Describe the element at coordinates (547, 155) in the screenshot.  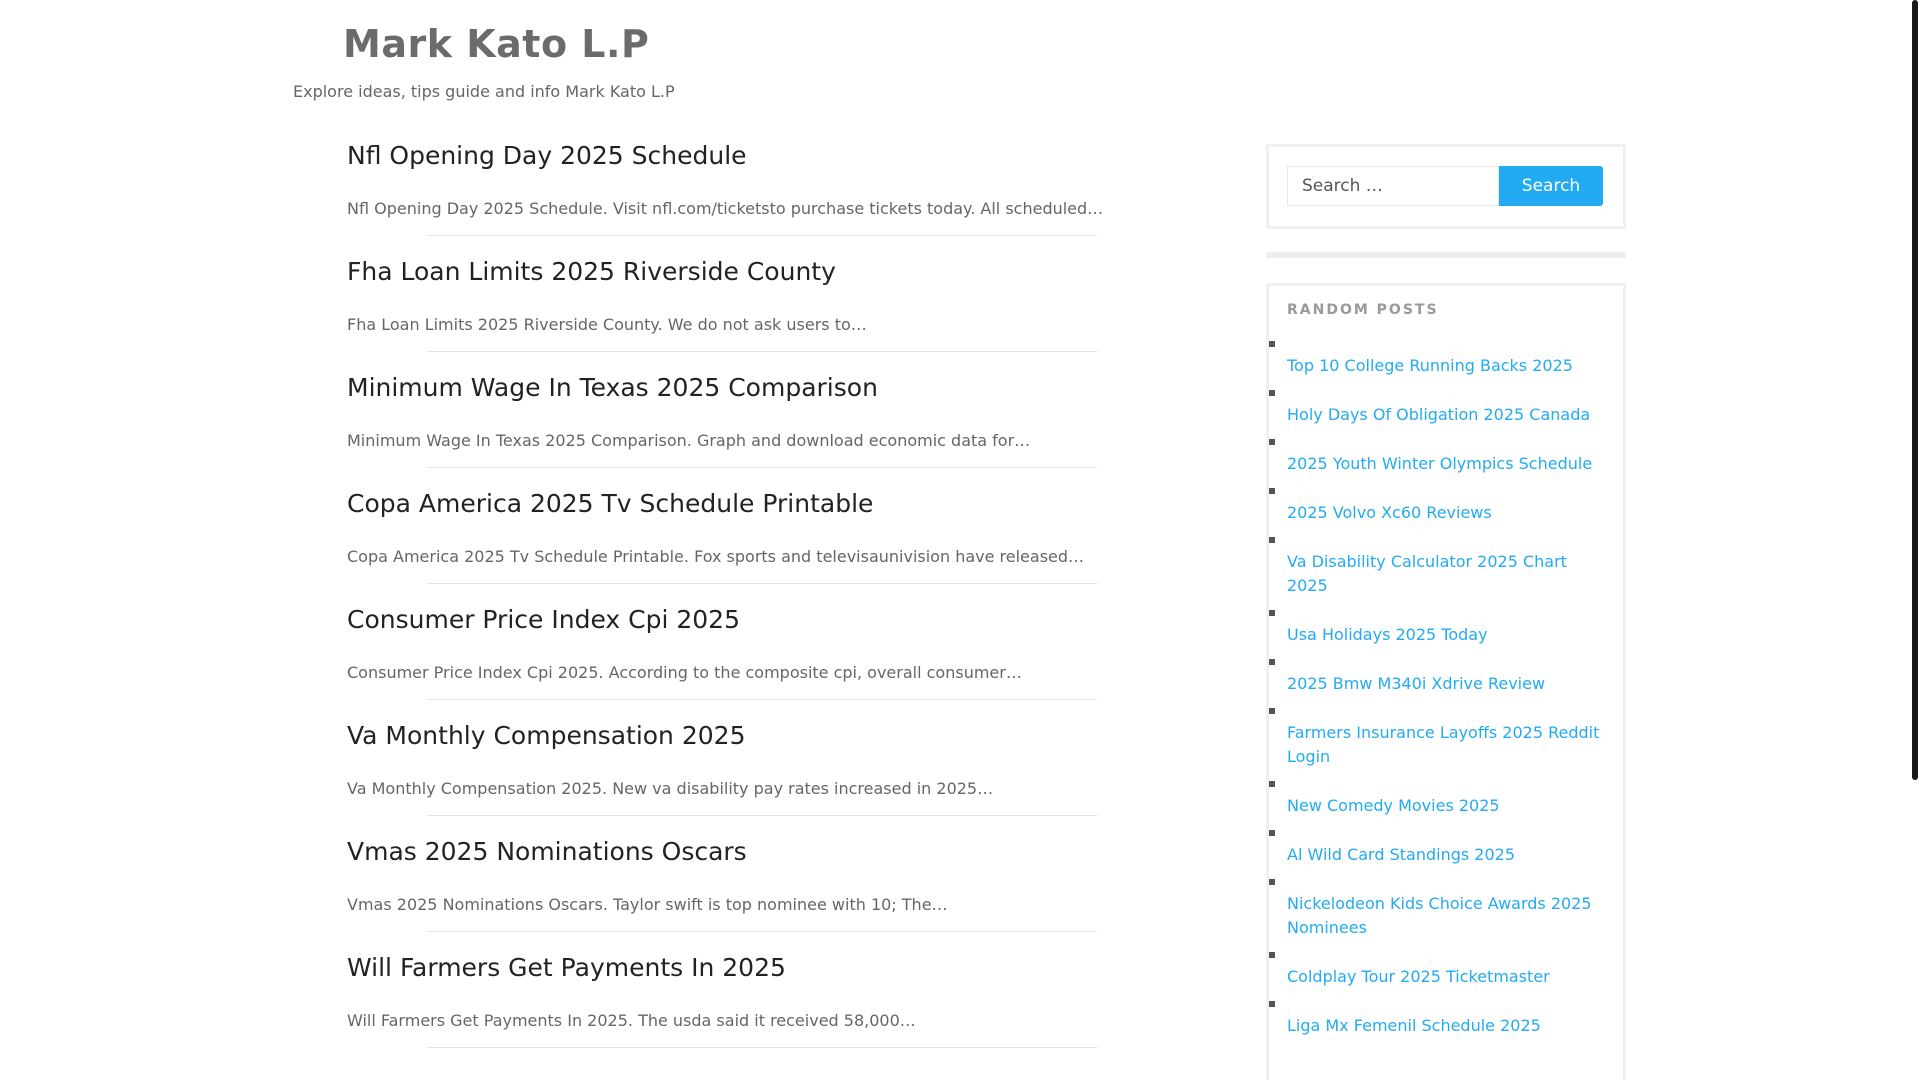
I see `post-title: Nfl Opening Day 2025 Schedule` at that location.